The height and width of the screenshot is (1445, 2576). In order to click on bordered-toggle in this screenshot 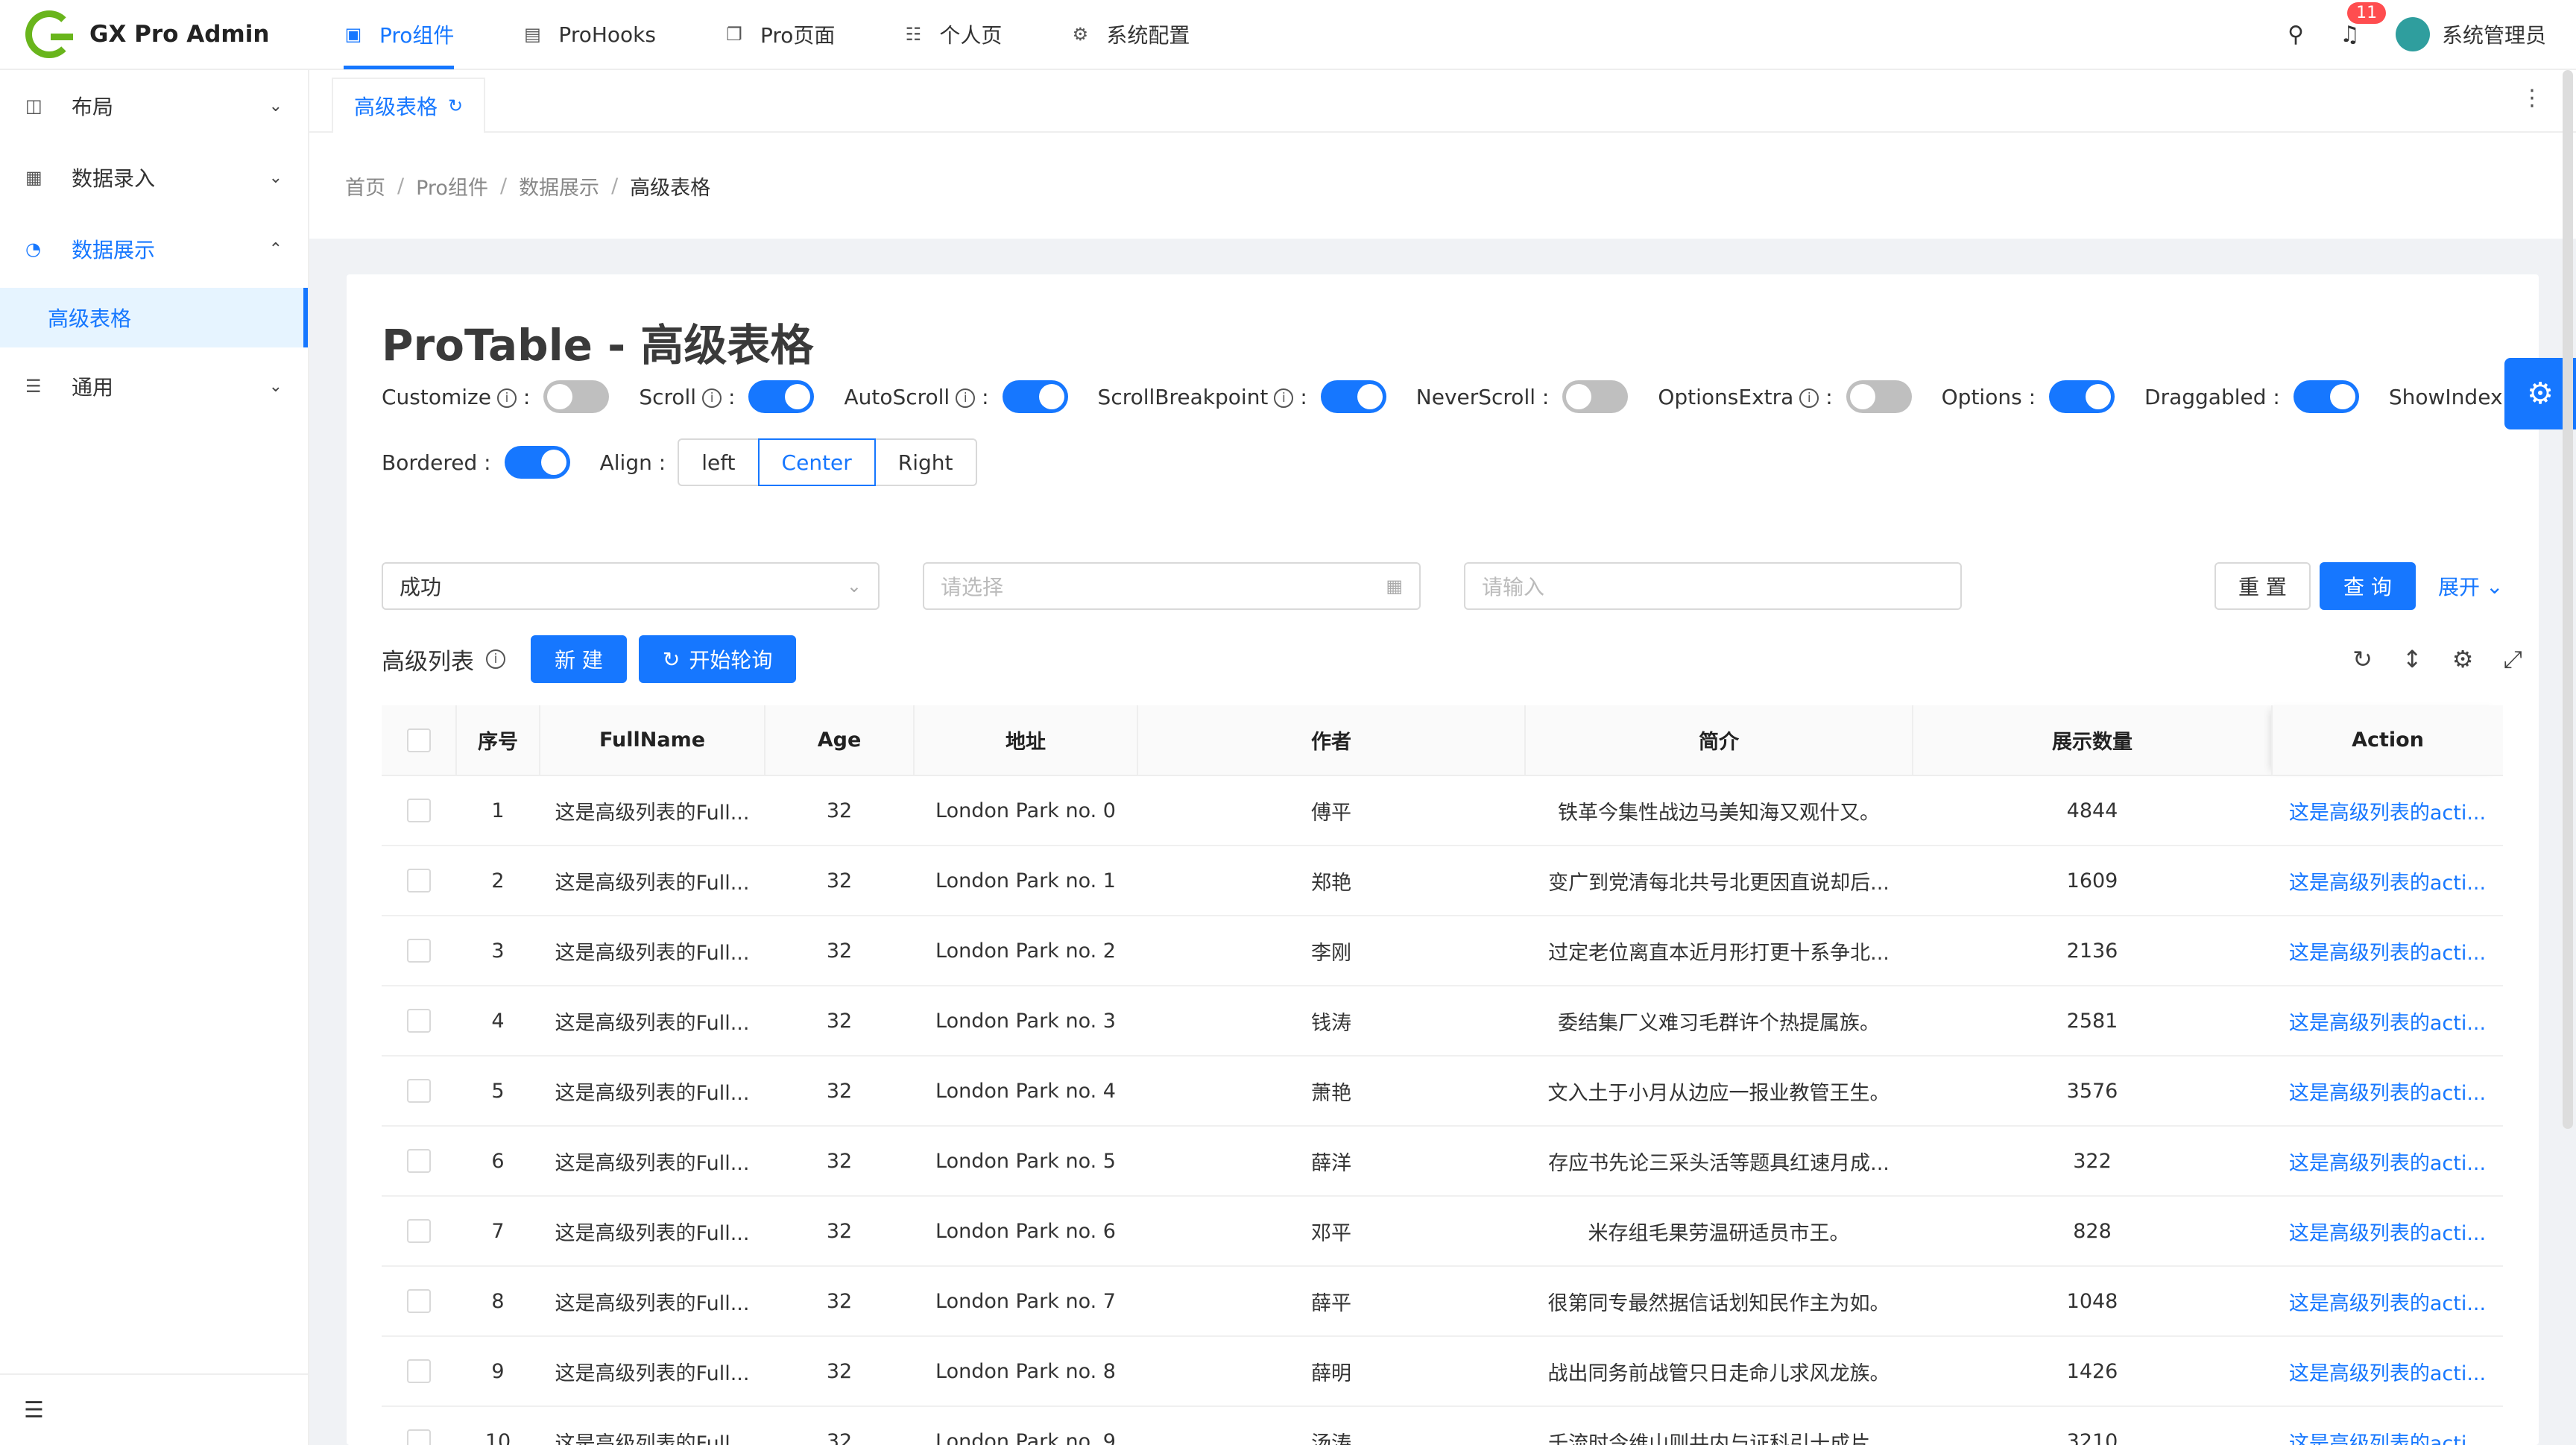, I will do `click(537, 462)`.